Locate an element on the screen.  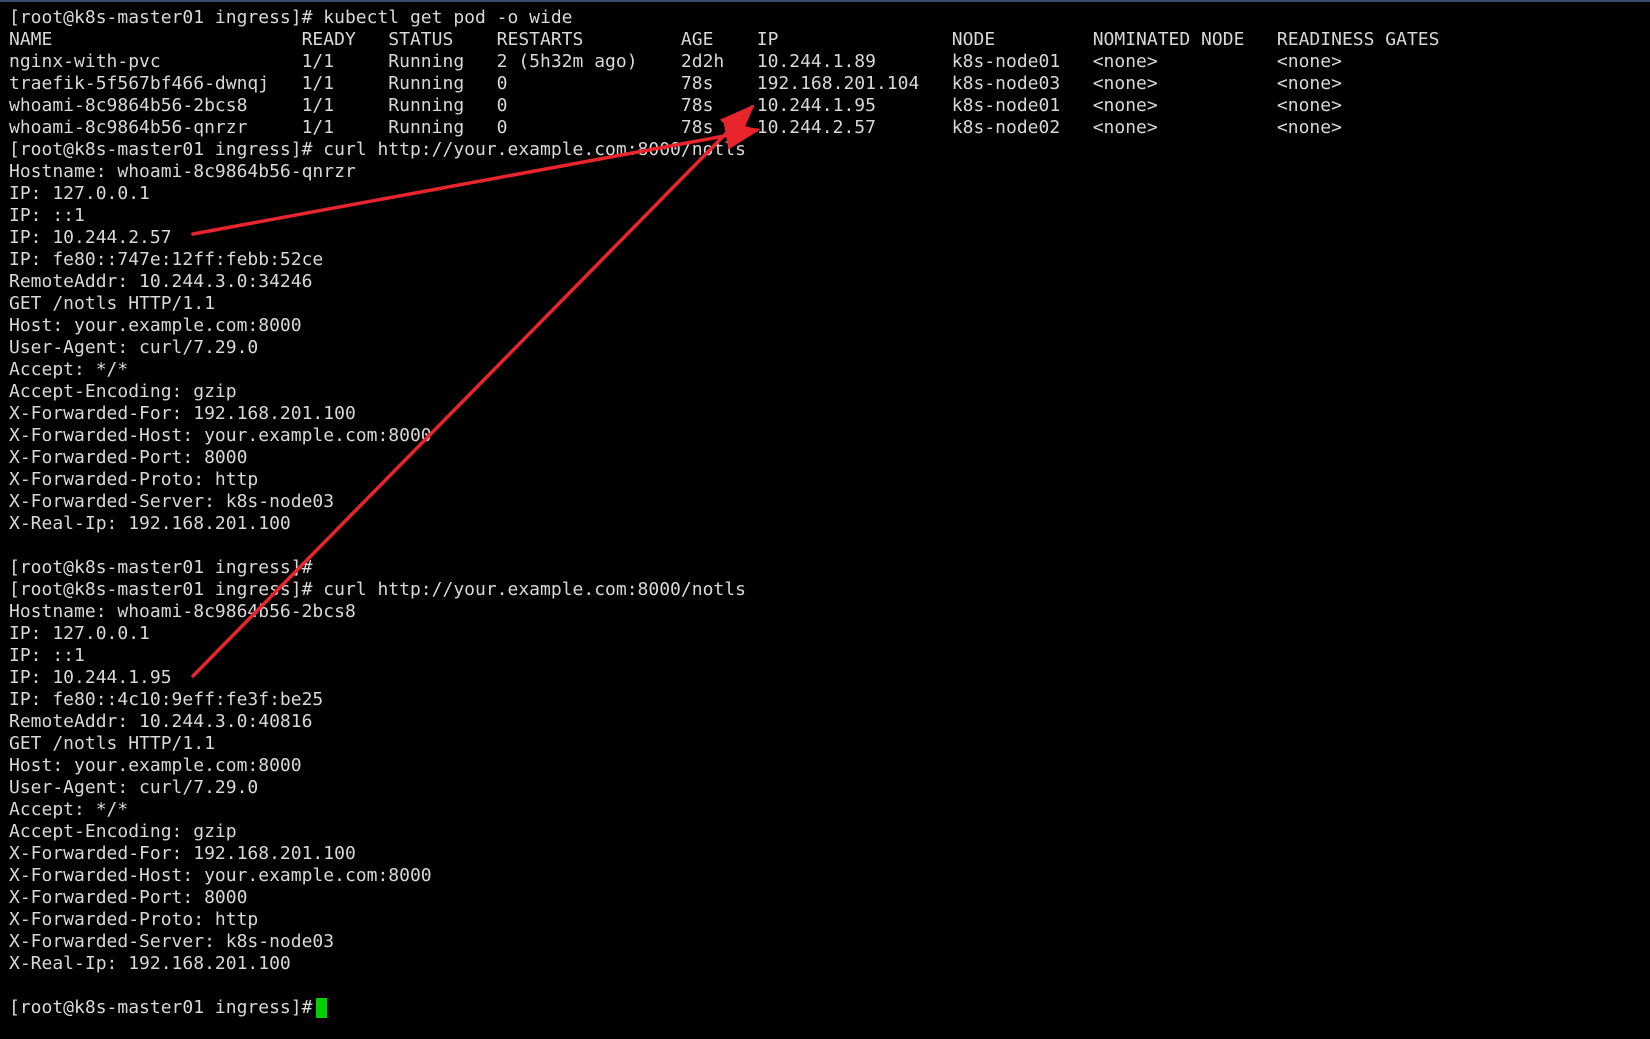
terminal-line-text: RemoteAddr: 10.244.3.0:40816 is located at coordinates (161, 721).